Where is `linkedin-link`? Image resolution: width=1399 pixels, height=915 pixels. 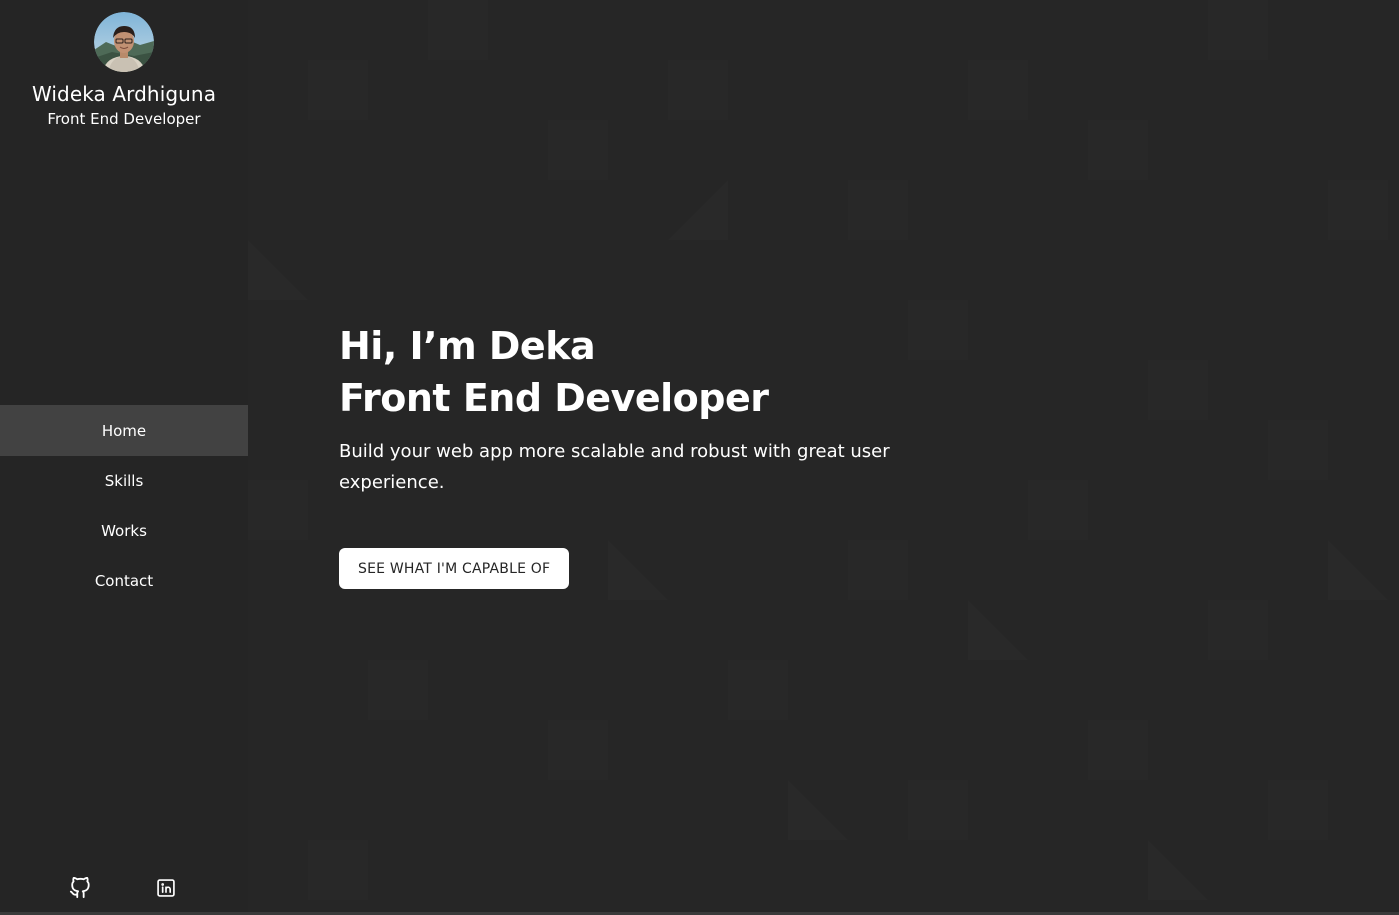 linkedin-link is located at coordinates (166, 888).